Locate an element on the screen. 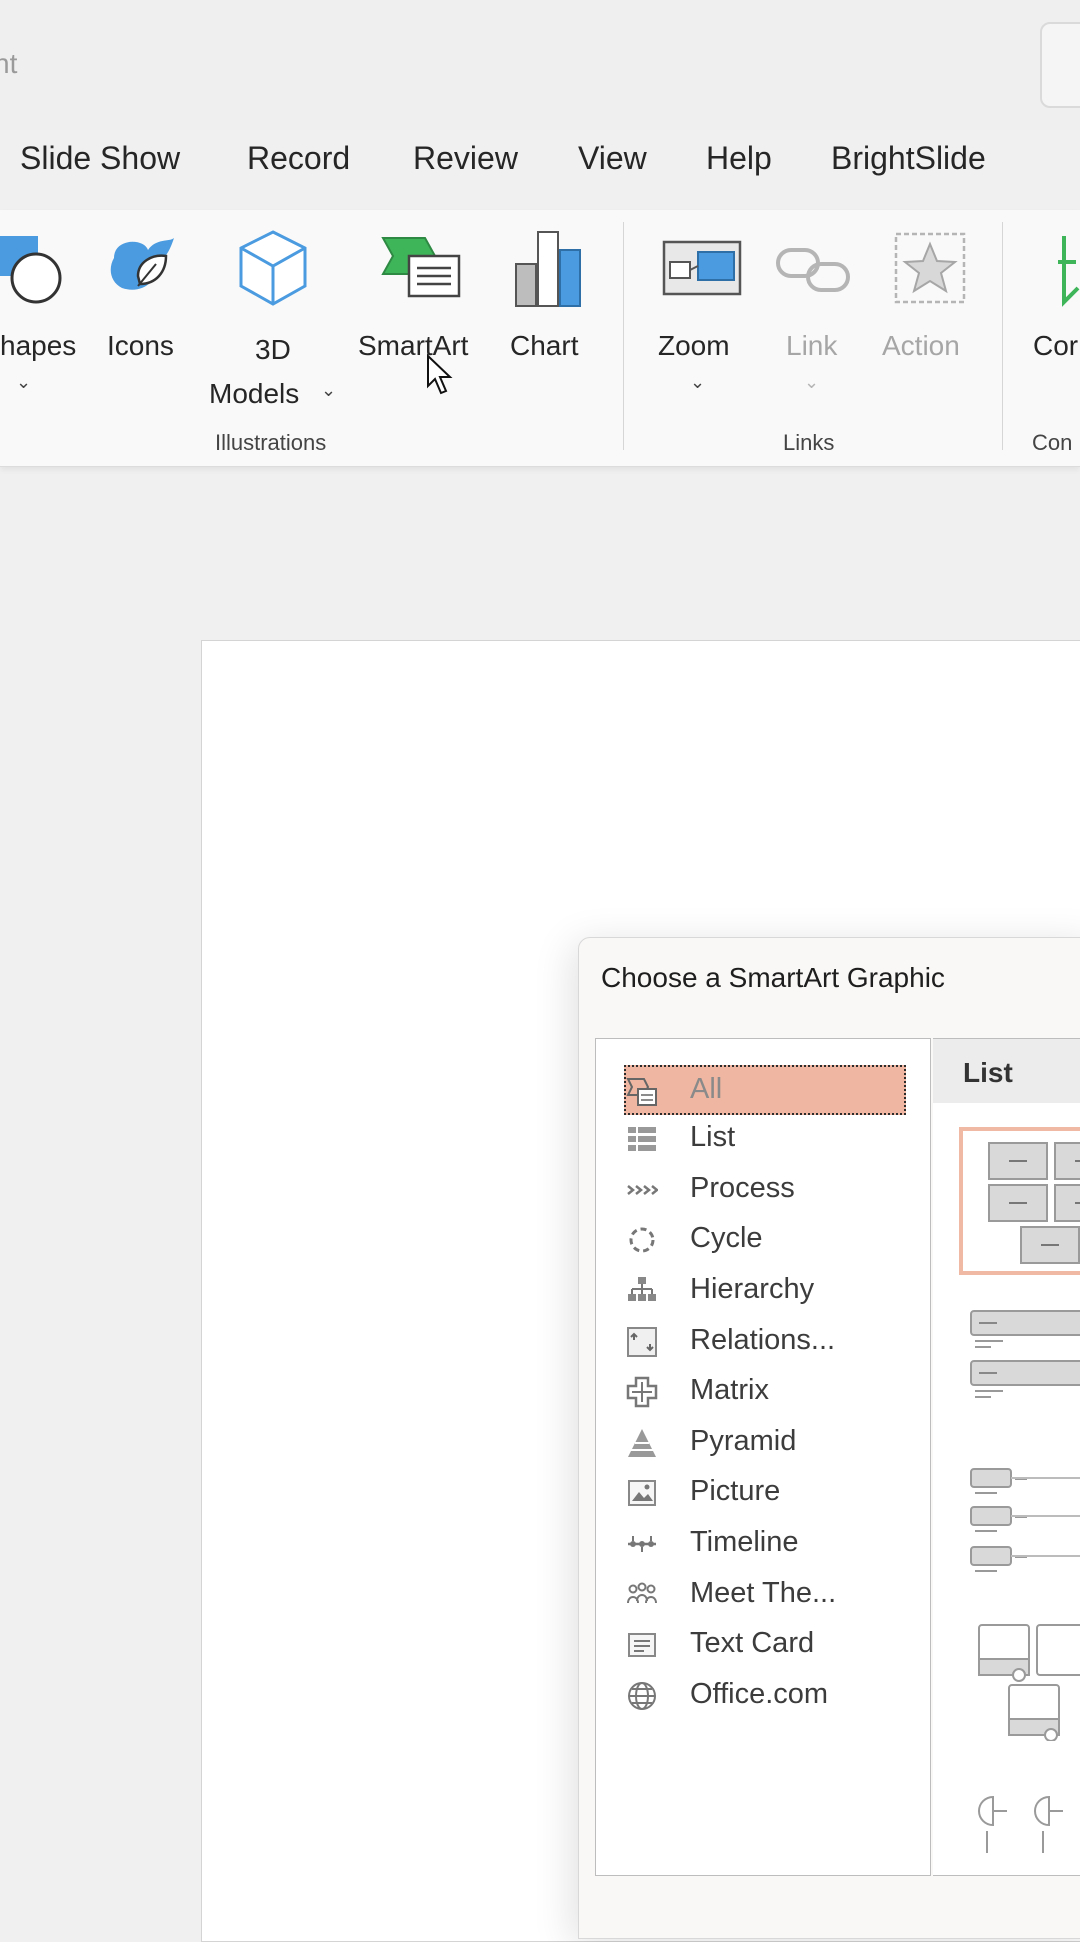 Image resolution: width=1080 pixels, height=1942 pixels. cube-icon is located at coordinates (273, 268).